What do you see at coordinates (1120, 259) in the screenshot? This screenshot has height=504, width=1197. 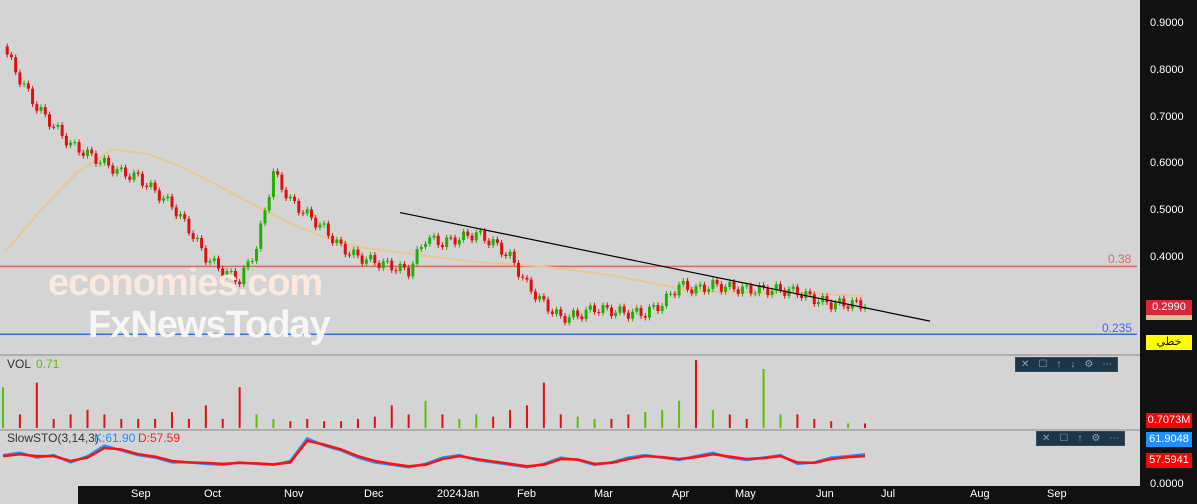 I see `level-label-038: 0.38` at bounding box center [1120, 259].